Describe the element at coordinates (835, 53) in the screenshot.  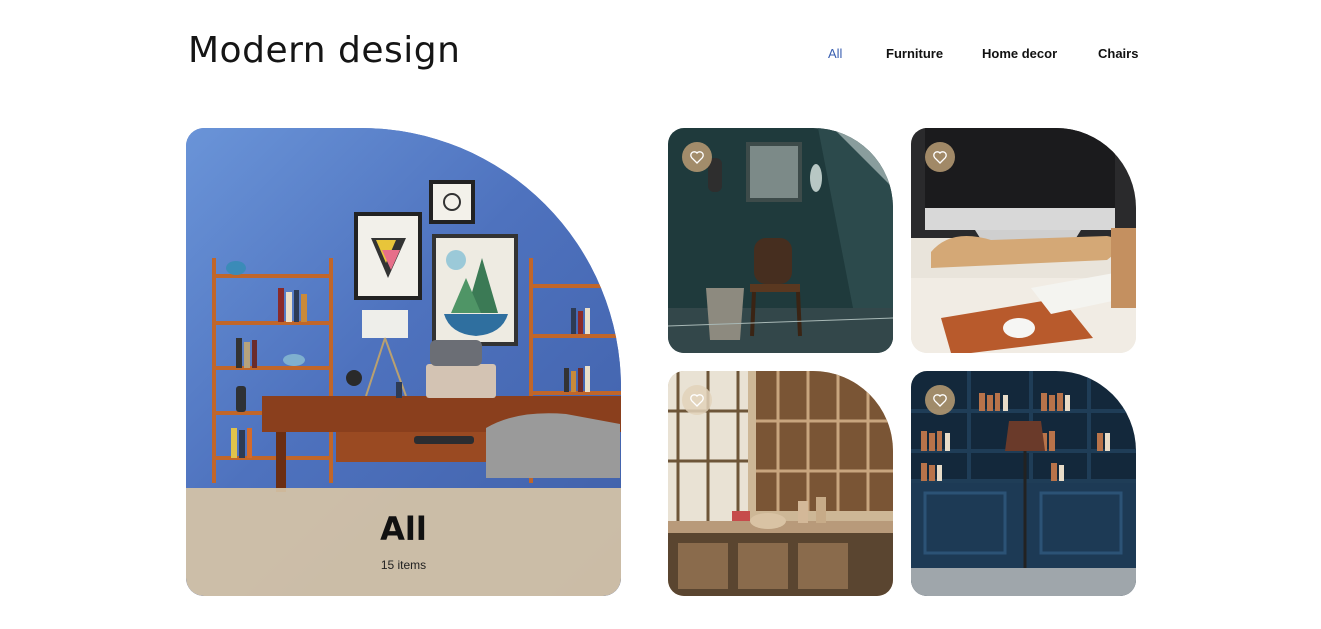
I see `tab-all: All` at that location.